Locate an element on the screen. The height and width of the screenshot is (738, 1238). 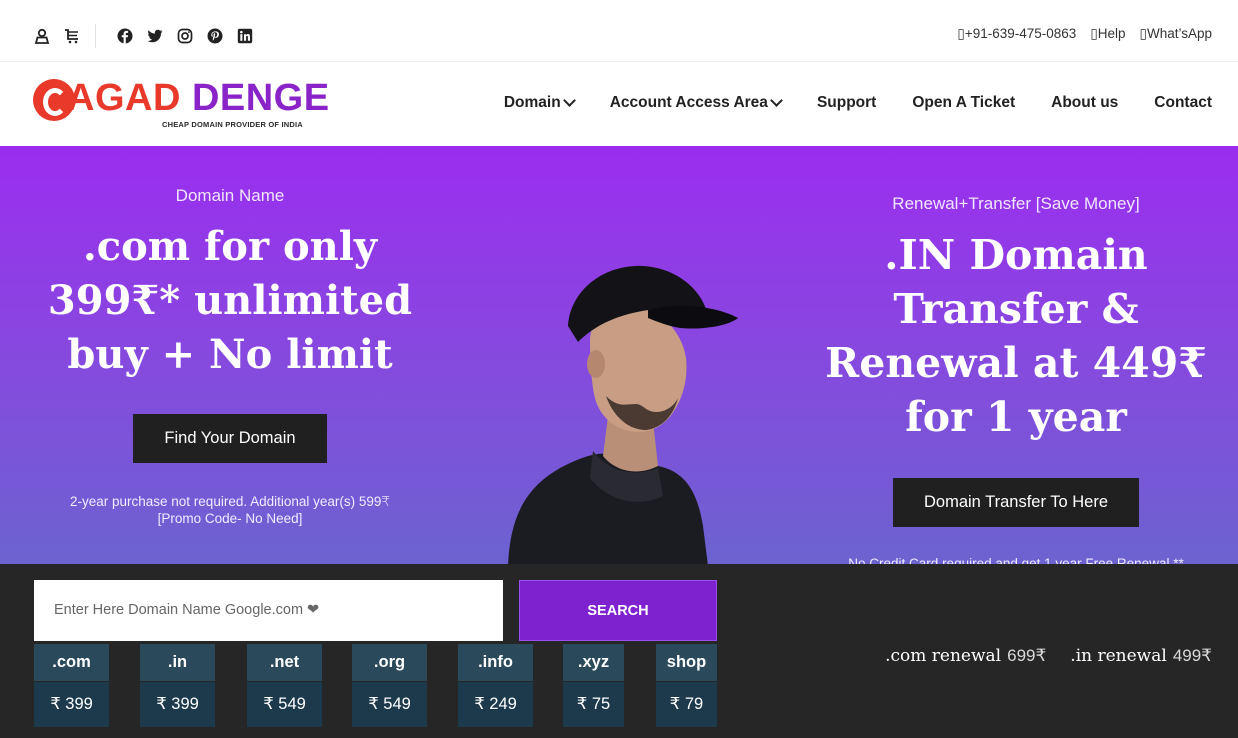
nav-item-open-a-ticket: Open A Ticket is located at coordinates (963, 103).